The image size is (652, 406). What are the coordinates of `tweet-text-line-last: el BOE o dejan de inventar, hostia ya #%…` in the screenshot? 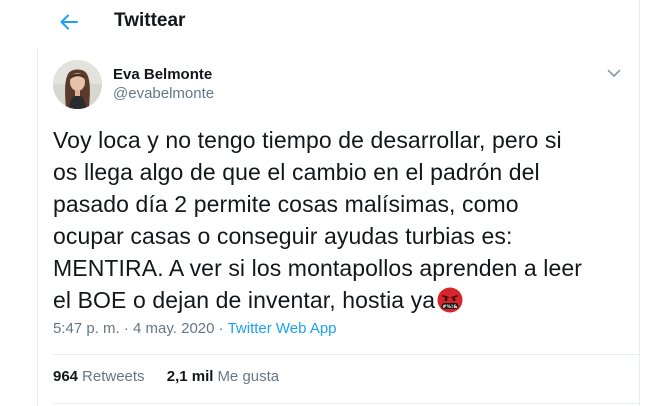 It's located at (338, 300).